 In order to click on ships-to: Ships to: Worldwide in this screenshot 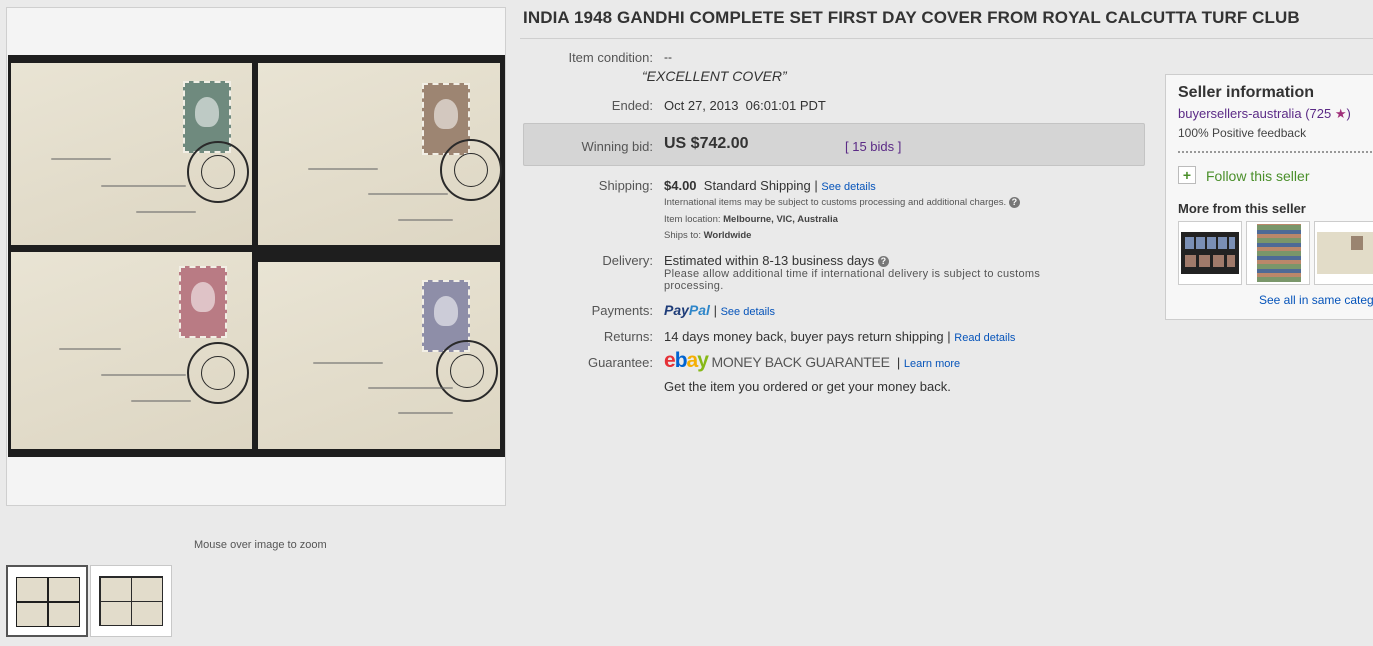, I will do `click(707, 235)`.